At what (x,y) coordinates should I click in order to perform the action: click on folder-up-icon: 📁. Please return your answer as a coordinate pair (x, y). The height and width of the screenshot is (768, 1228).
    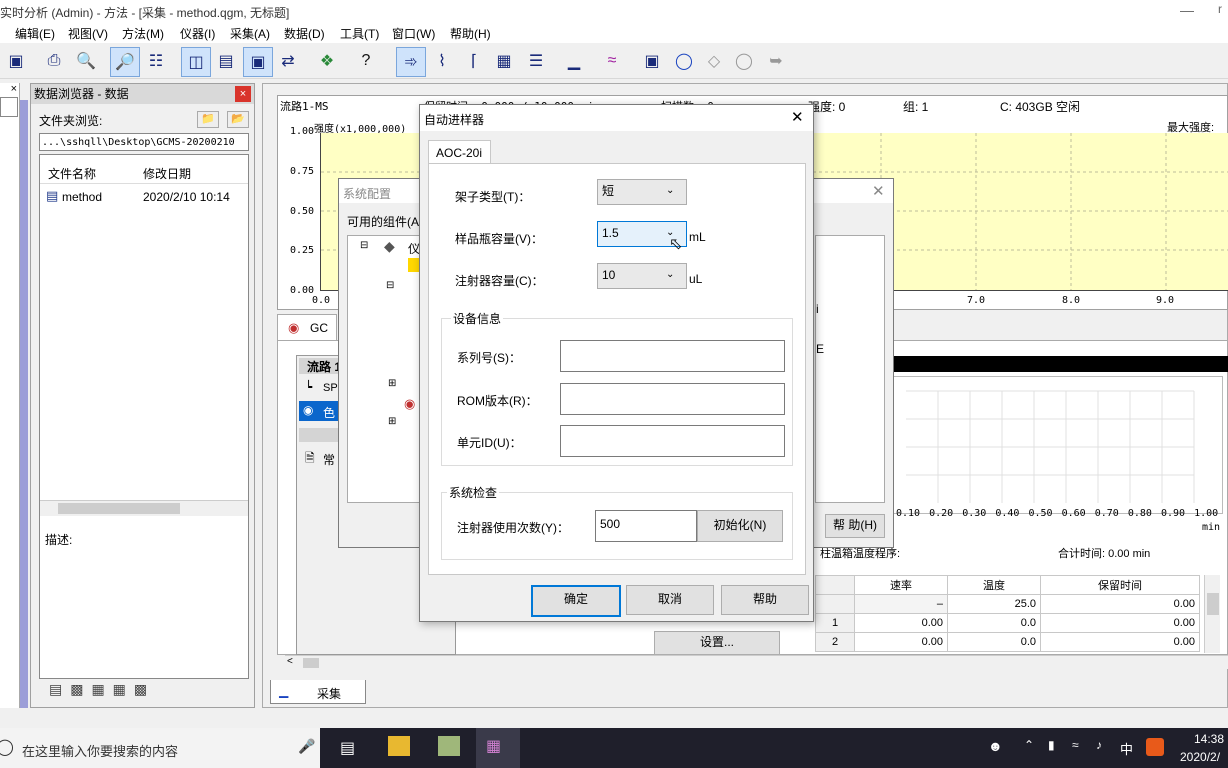
    Looking at the image, I should click on (208, 119).